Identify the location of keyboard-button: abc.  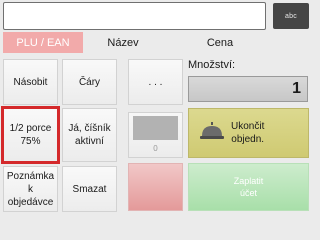
(291, 16).